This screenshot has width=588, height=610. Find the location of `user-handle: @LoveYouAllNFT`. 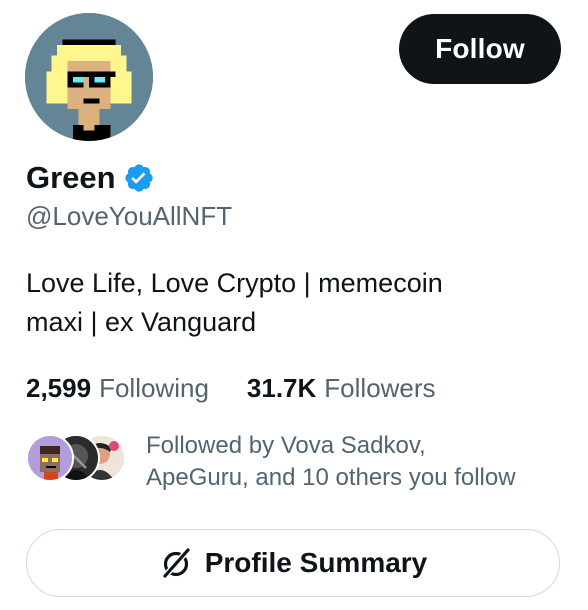

user-handle: @LoveYouAllNFT is located at coordinates (129, 216).